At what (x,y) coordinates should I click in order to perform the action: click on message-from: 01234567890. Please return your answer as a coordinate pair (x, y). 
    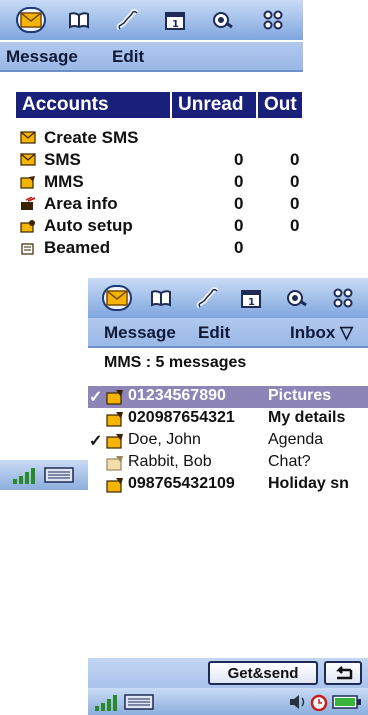
    Looking at the image, I should click on (177, 395).